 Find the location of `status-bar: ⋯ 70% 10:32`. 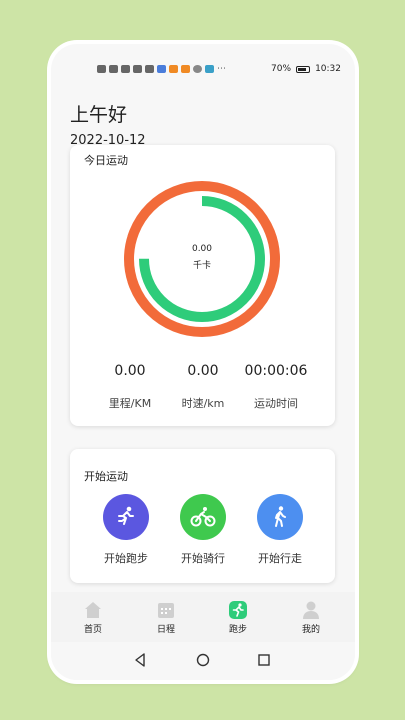

status-bar: ⋯ 70% 10:32 is located at coordinates (203, 66).